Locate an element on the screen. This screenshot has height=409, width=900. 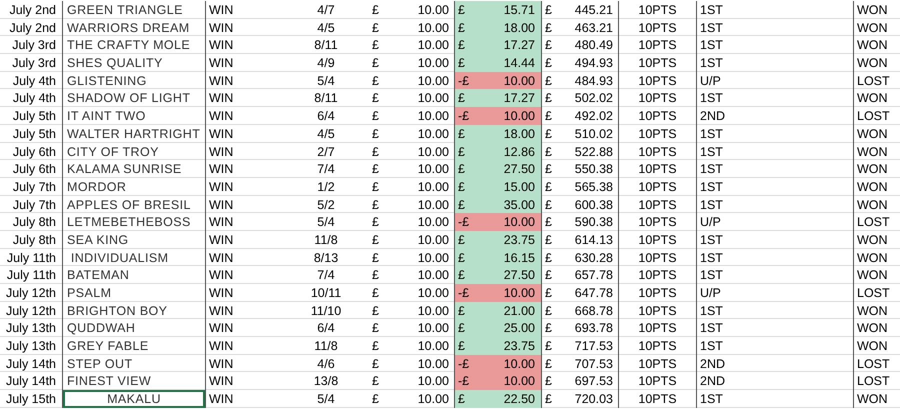
horse-name-cell: APPLES OF BRESIL is located at coordinates (134, 205).